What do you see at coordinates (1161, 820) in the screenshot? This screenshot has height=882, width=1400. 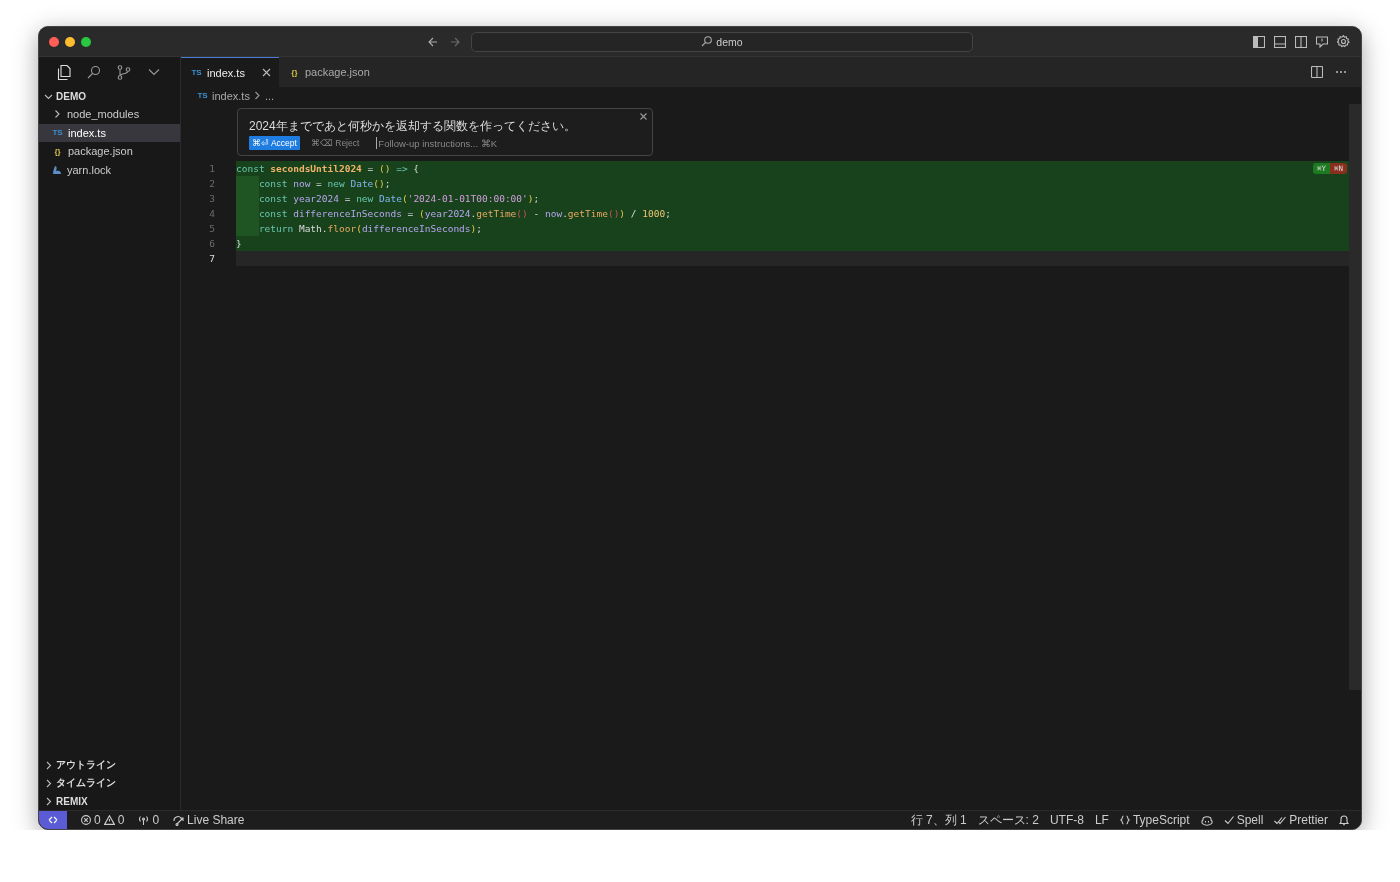 I see `language-mode: TypeScript` at bounding box center [1161, 820].